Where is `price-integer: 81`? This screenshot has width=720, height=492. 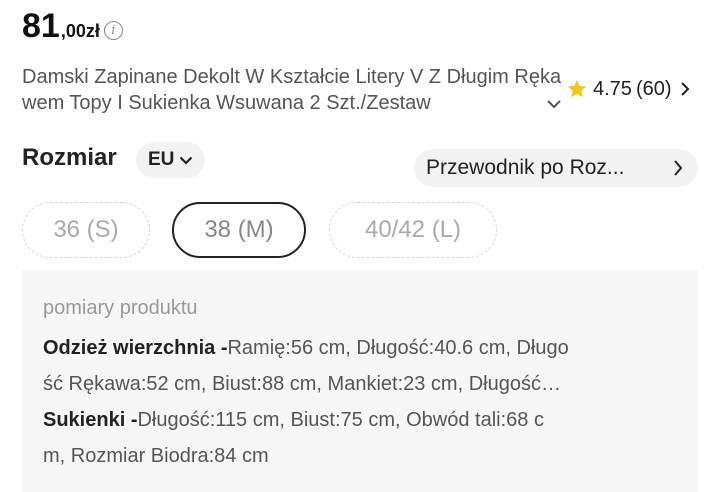
price-integer: 81 is located at coordinates (41, 26).